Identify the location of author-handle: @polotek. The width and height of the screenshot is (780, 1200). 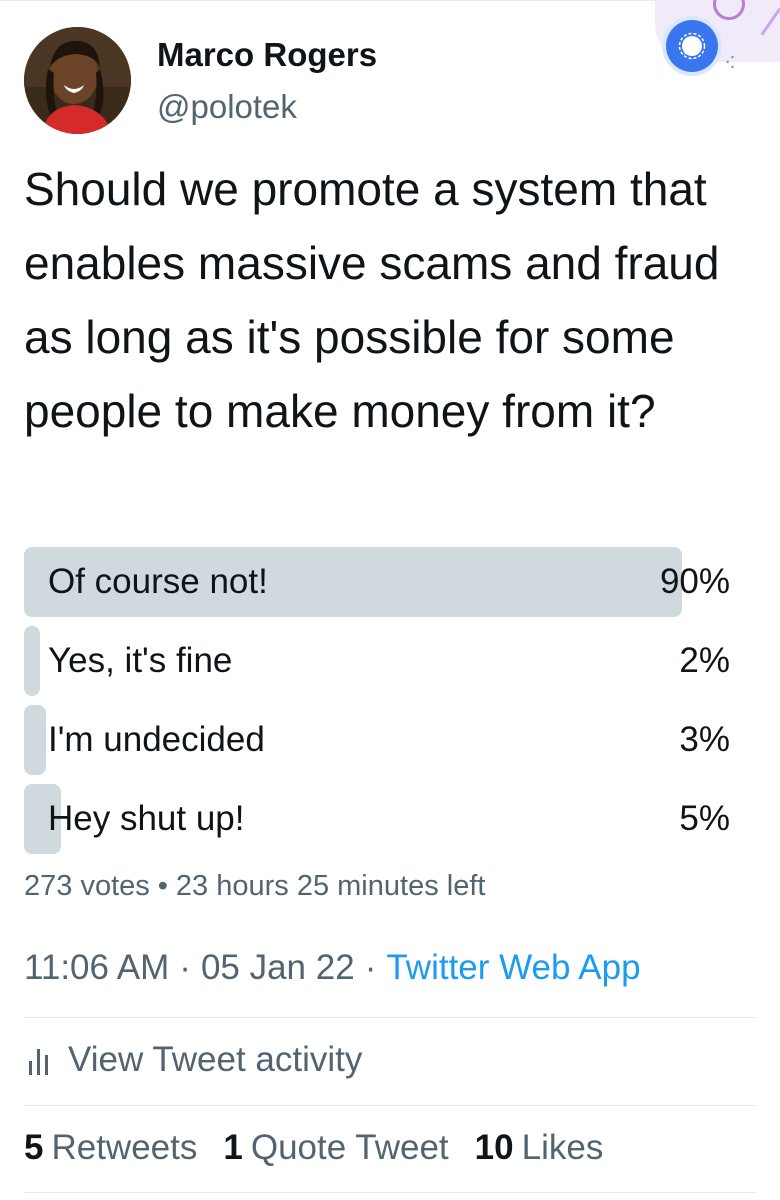
(227, 107).